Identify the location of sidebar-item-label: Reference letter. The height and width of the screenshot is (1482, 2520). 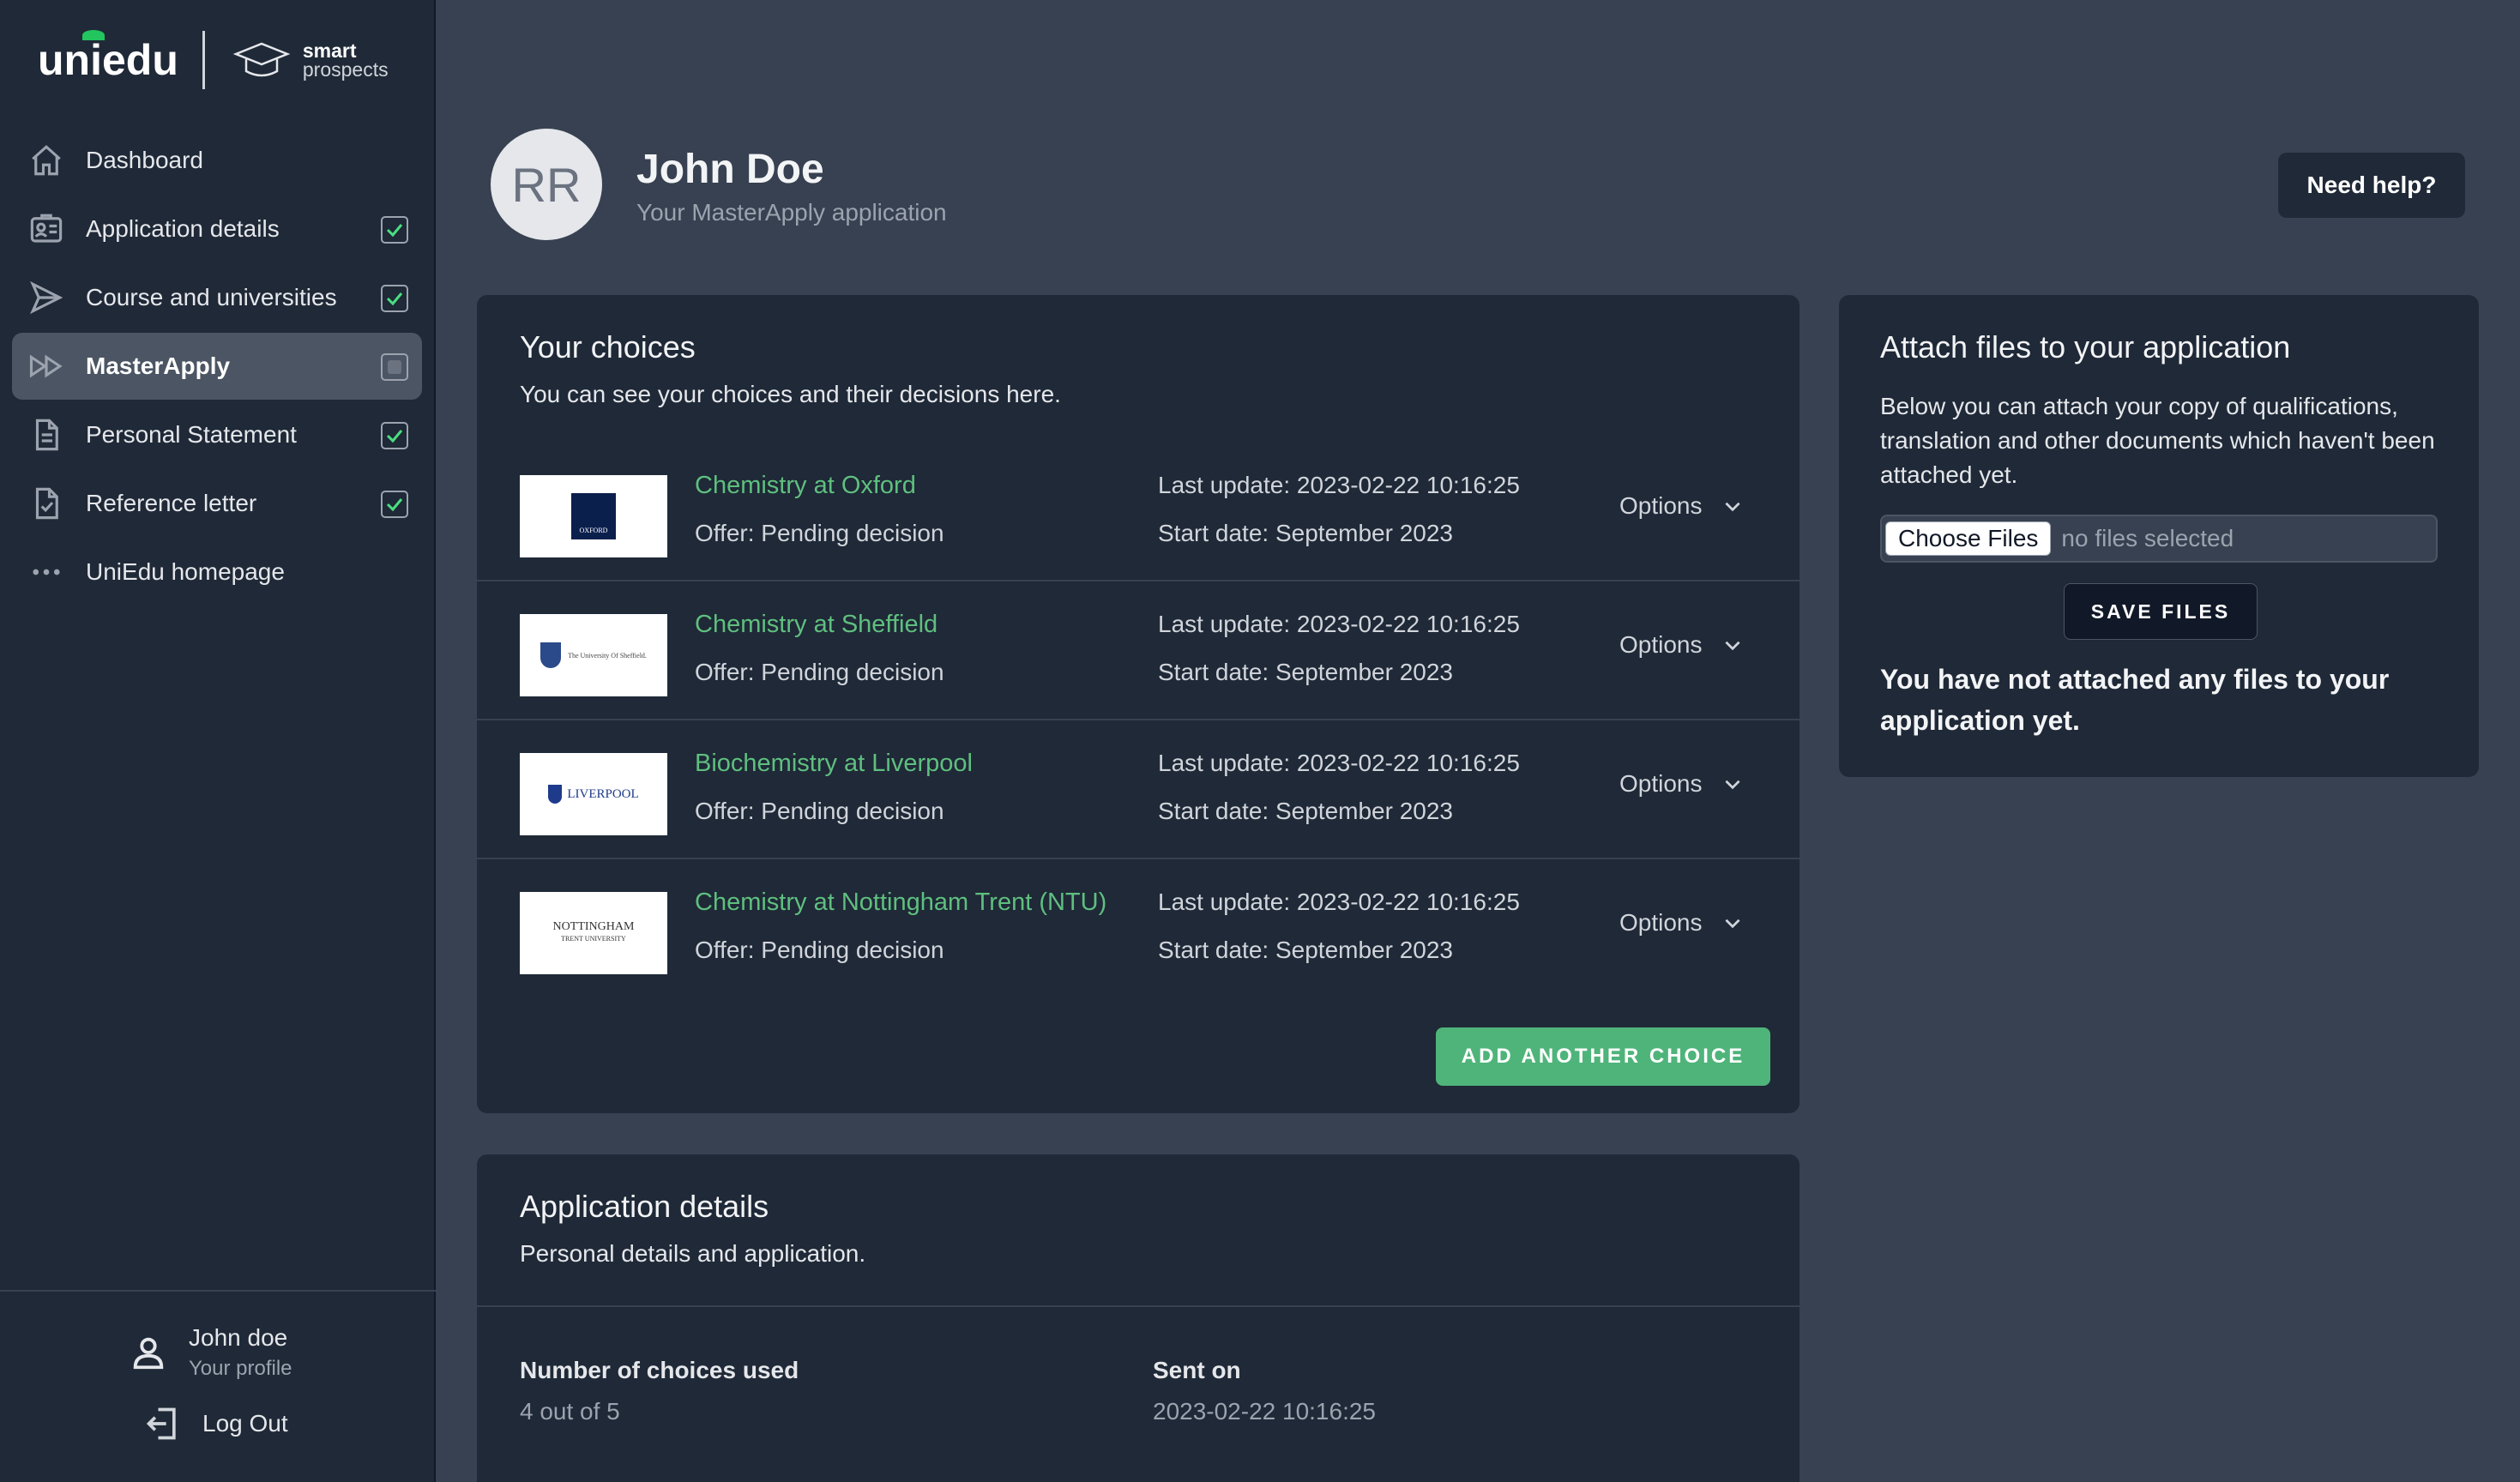
(171, 503).